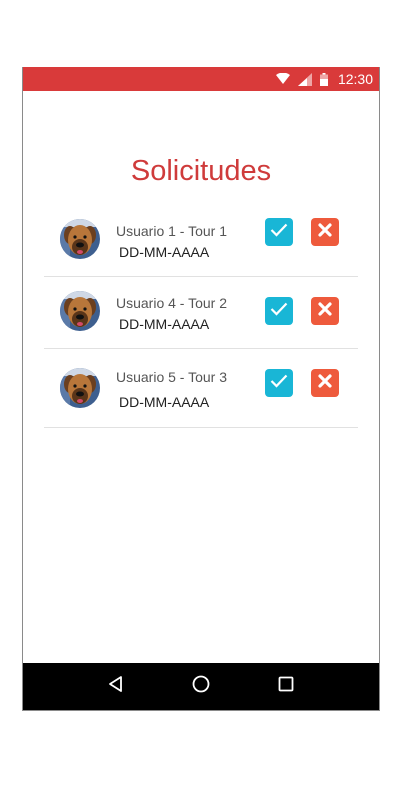 The image size is (400, 800). Describe the element at coordinates (201, 241) in the screenshot. I see `list-item: Usuario 1 - Tour 1 DD-MM-AAAA` at that location.